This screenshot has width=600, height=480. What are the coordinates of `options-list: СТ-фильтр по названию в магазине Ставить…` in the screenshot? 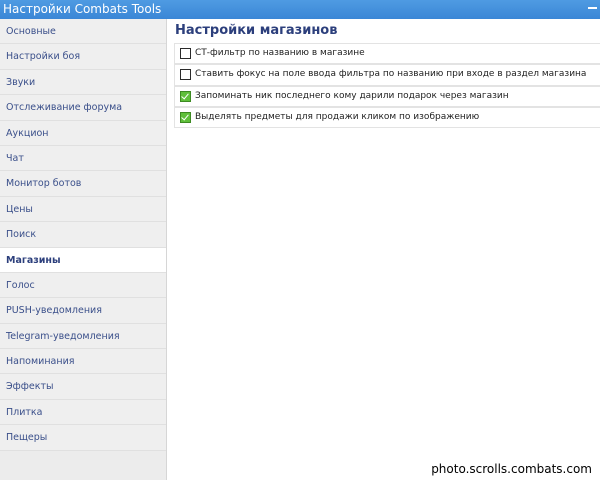 It's located at (387, 86).